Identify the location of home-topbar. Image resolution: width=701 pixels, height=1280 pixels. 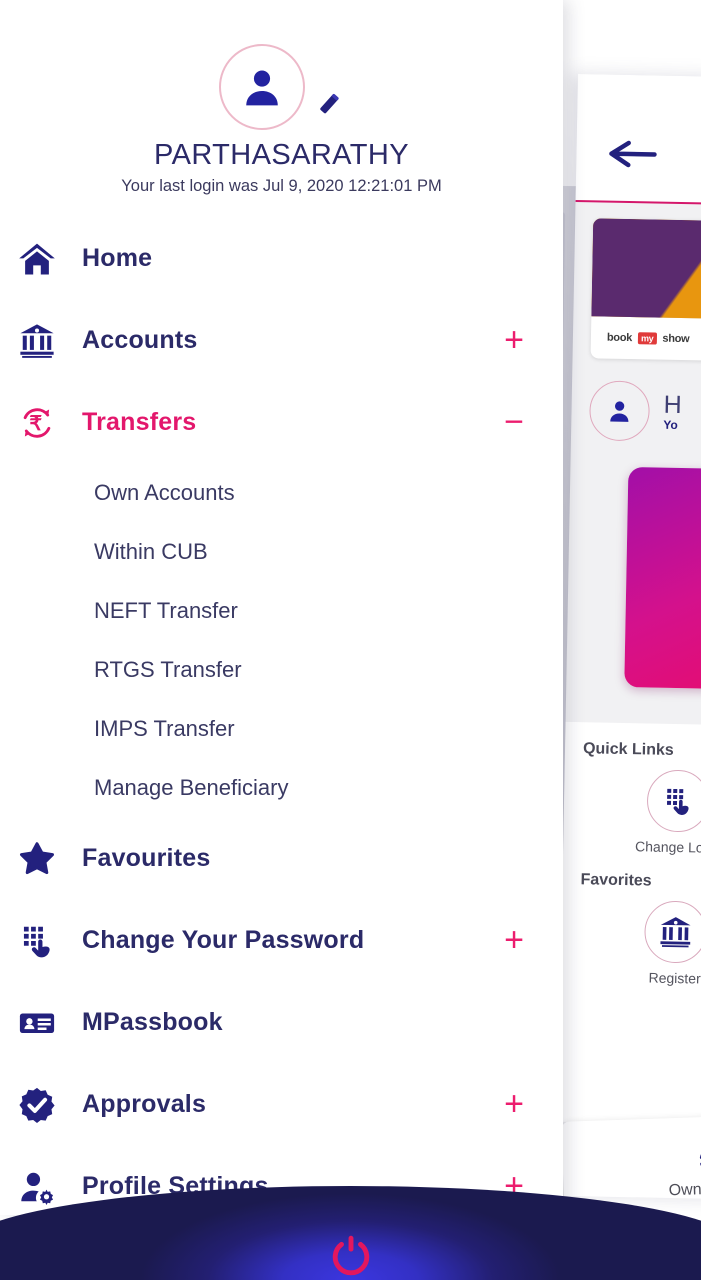
(638, 141).